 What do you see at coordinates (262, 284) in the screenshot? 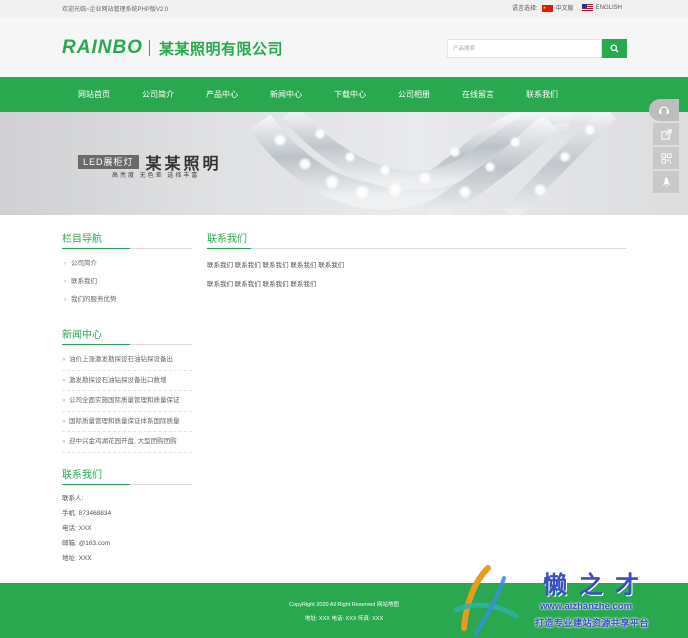
I see `content-line: 联系我们 联系我们 联系我们 联系我们` at bounding box center [262, 284].